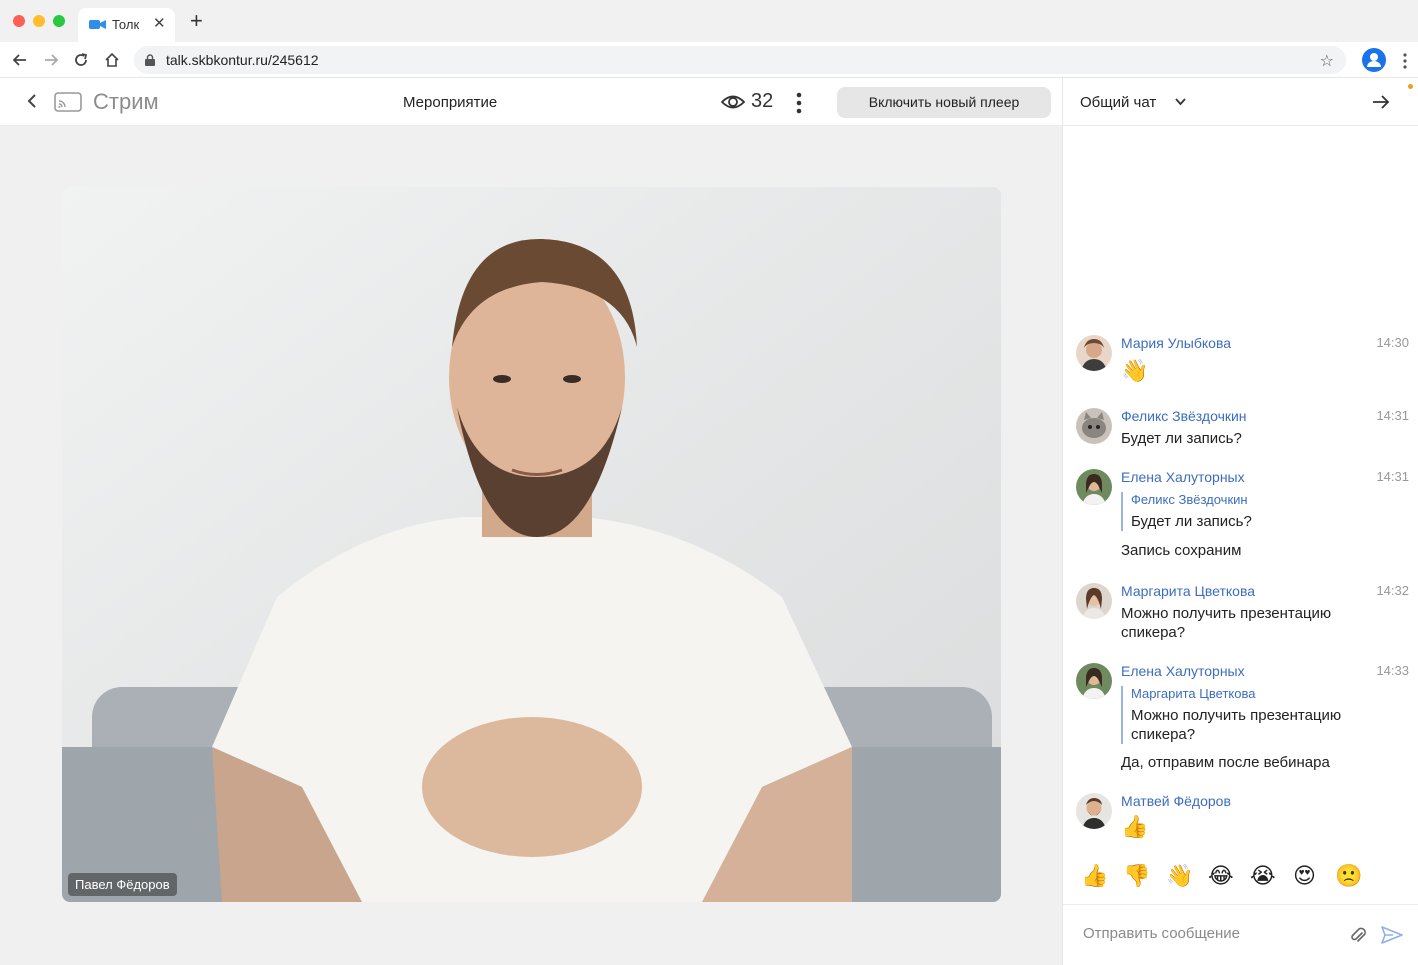  What do you see at coordinates (122, 884) in the screenshot?
I see `speaker-name-tag: Павел Фёдоров` at bounding box center [122, 884].